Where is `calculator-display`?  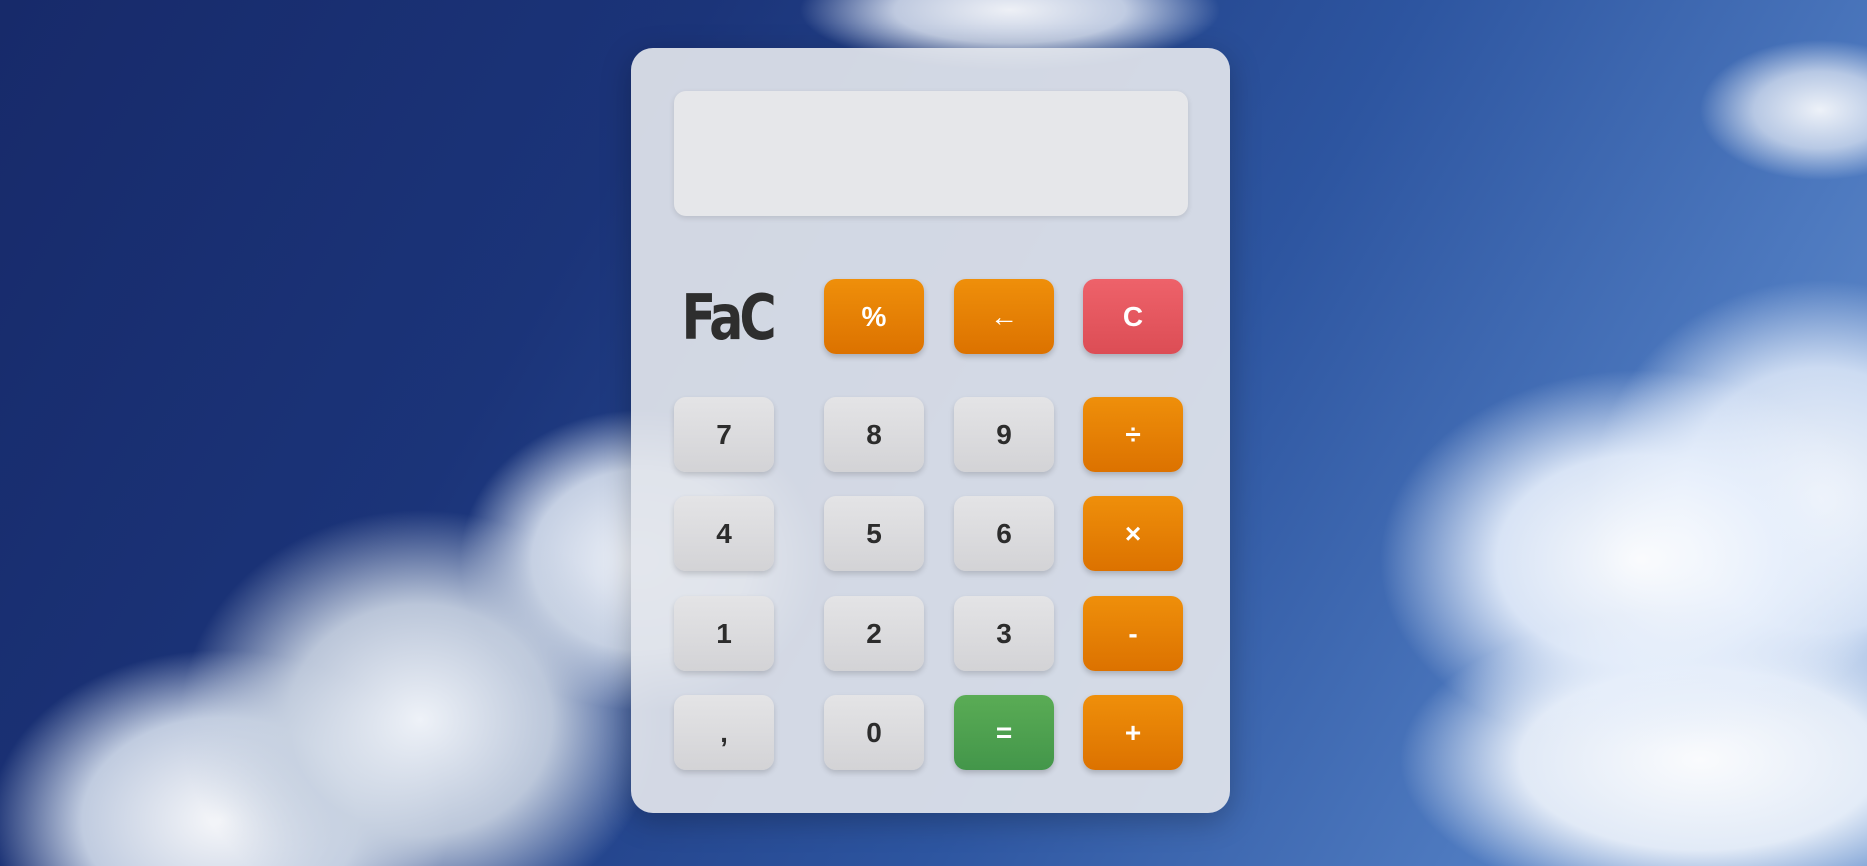 calculator-display is located at coordinates (931, 153).